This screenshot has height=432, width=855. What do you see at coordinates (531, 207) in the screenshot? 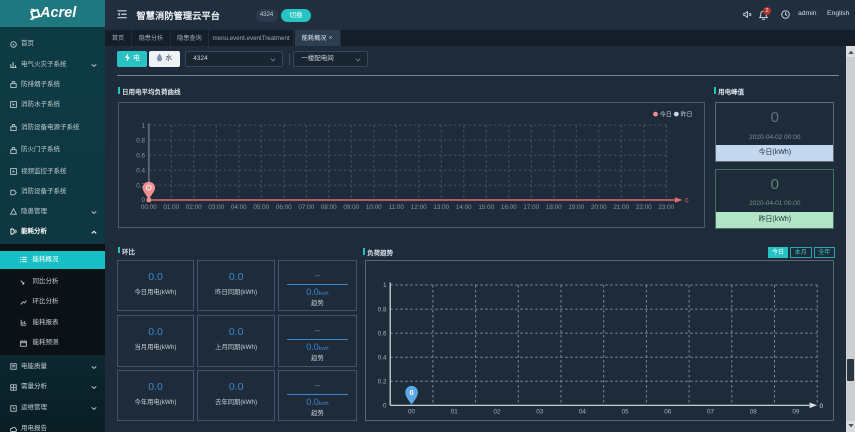
I see `svg-text: 17:00` at bounding box center [531, 207].